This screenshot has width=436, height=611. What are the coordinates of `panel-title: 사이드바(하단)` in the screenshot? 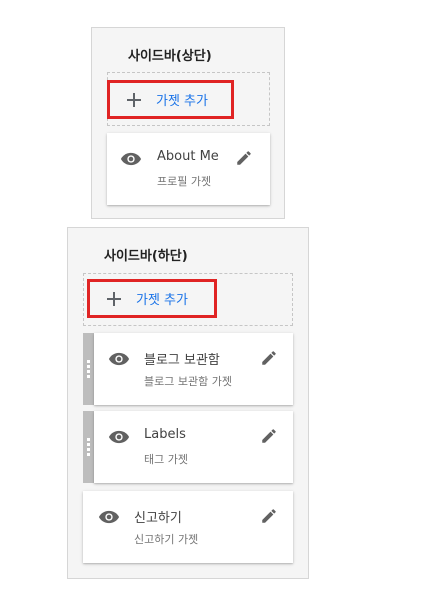 It's located at (146, 256).